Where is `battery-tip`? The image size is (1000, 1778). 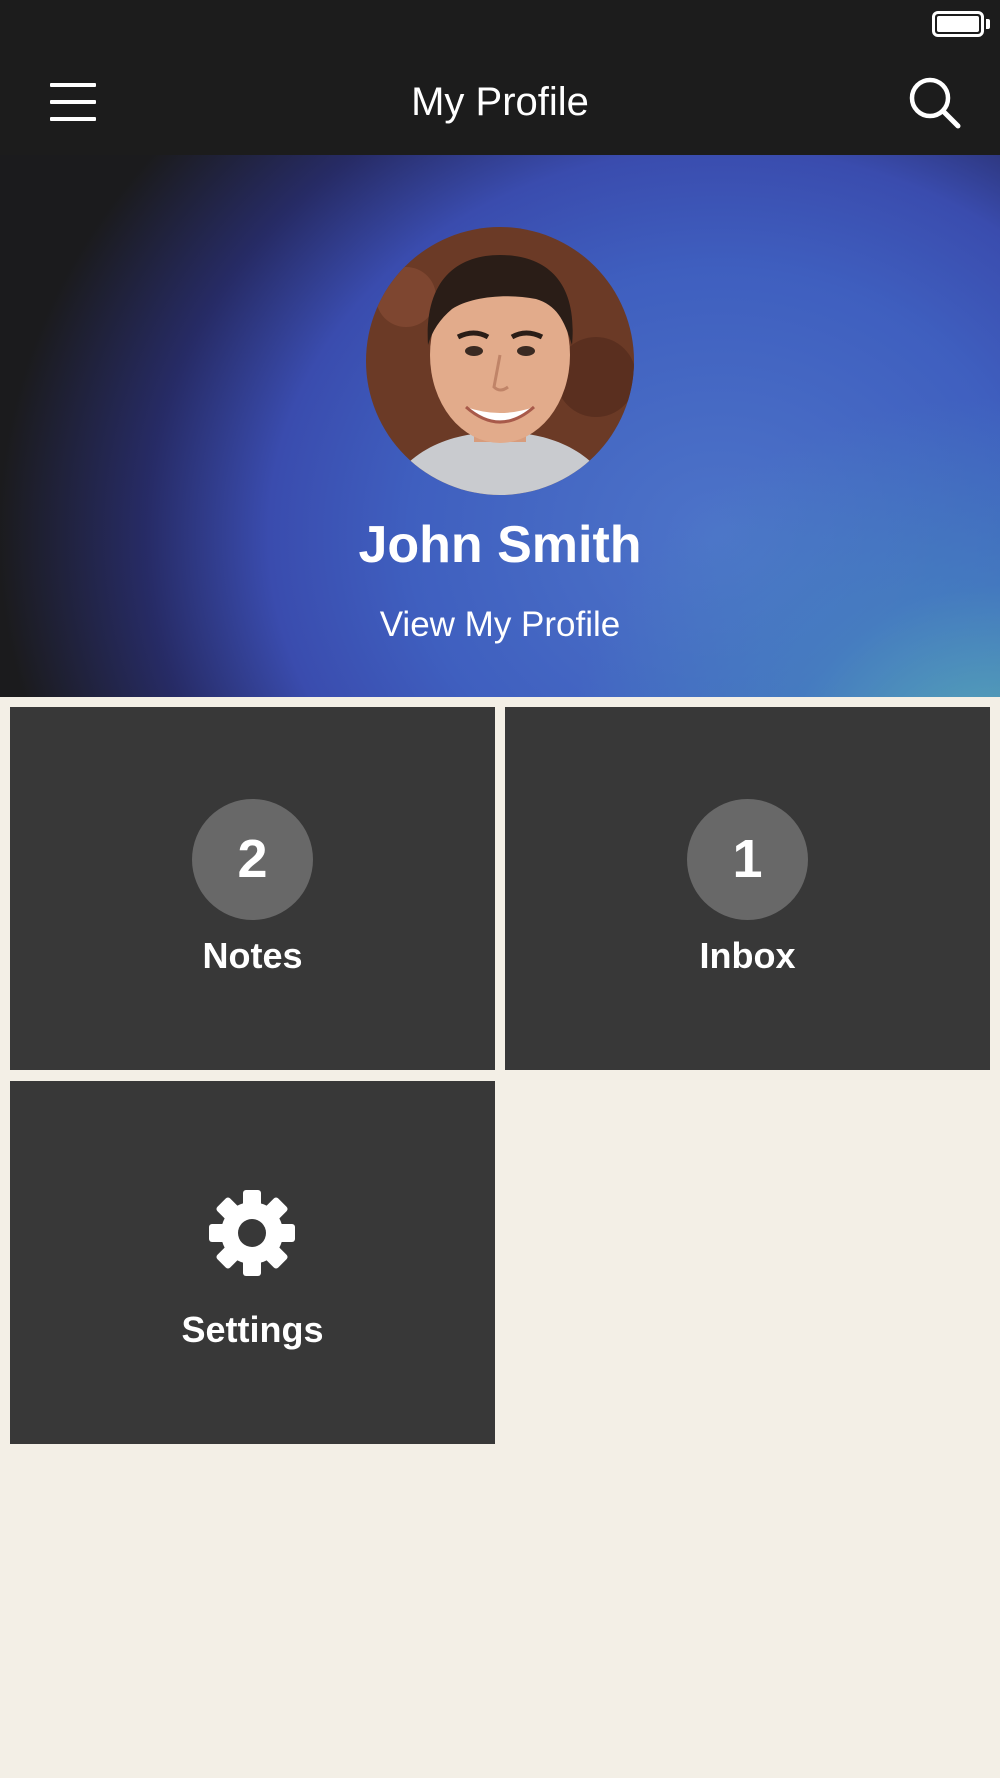
battery-tip is located at coordinates (988, 24).